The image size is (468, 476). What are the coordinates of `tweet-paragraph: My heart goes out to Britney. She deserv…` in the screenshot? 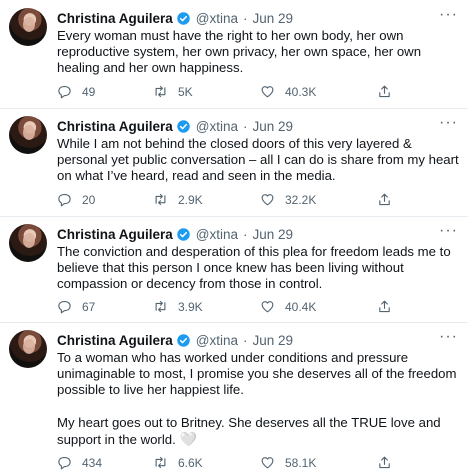 It's located at (259, 431).